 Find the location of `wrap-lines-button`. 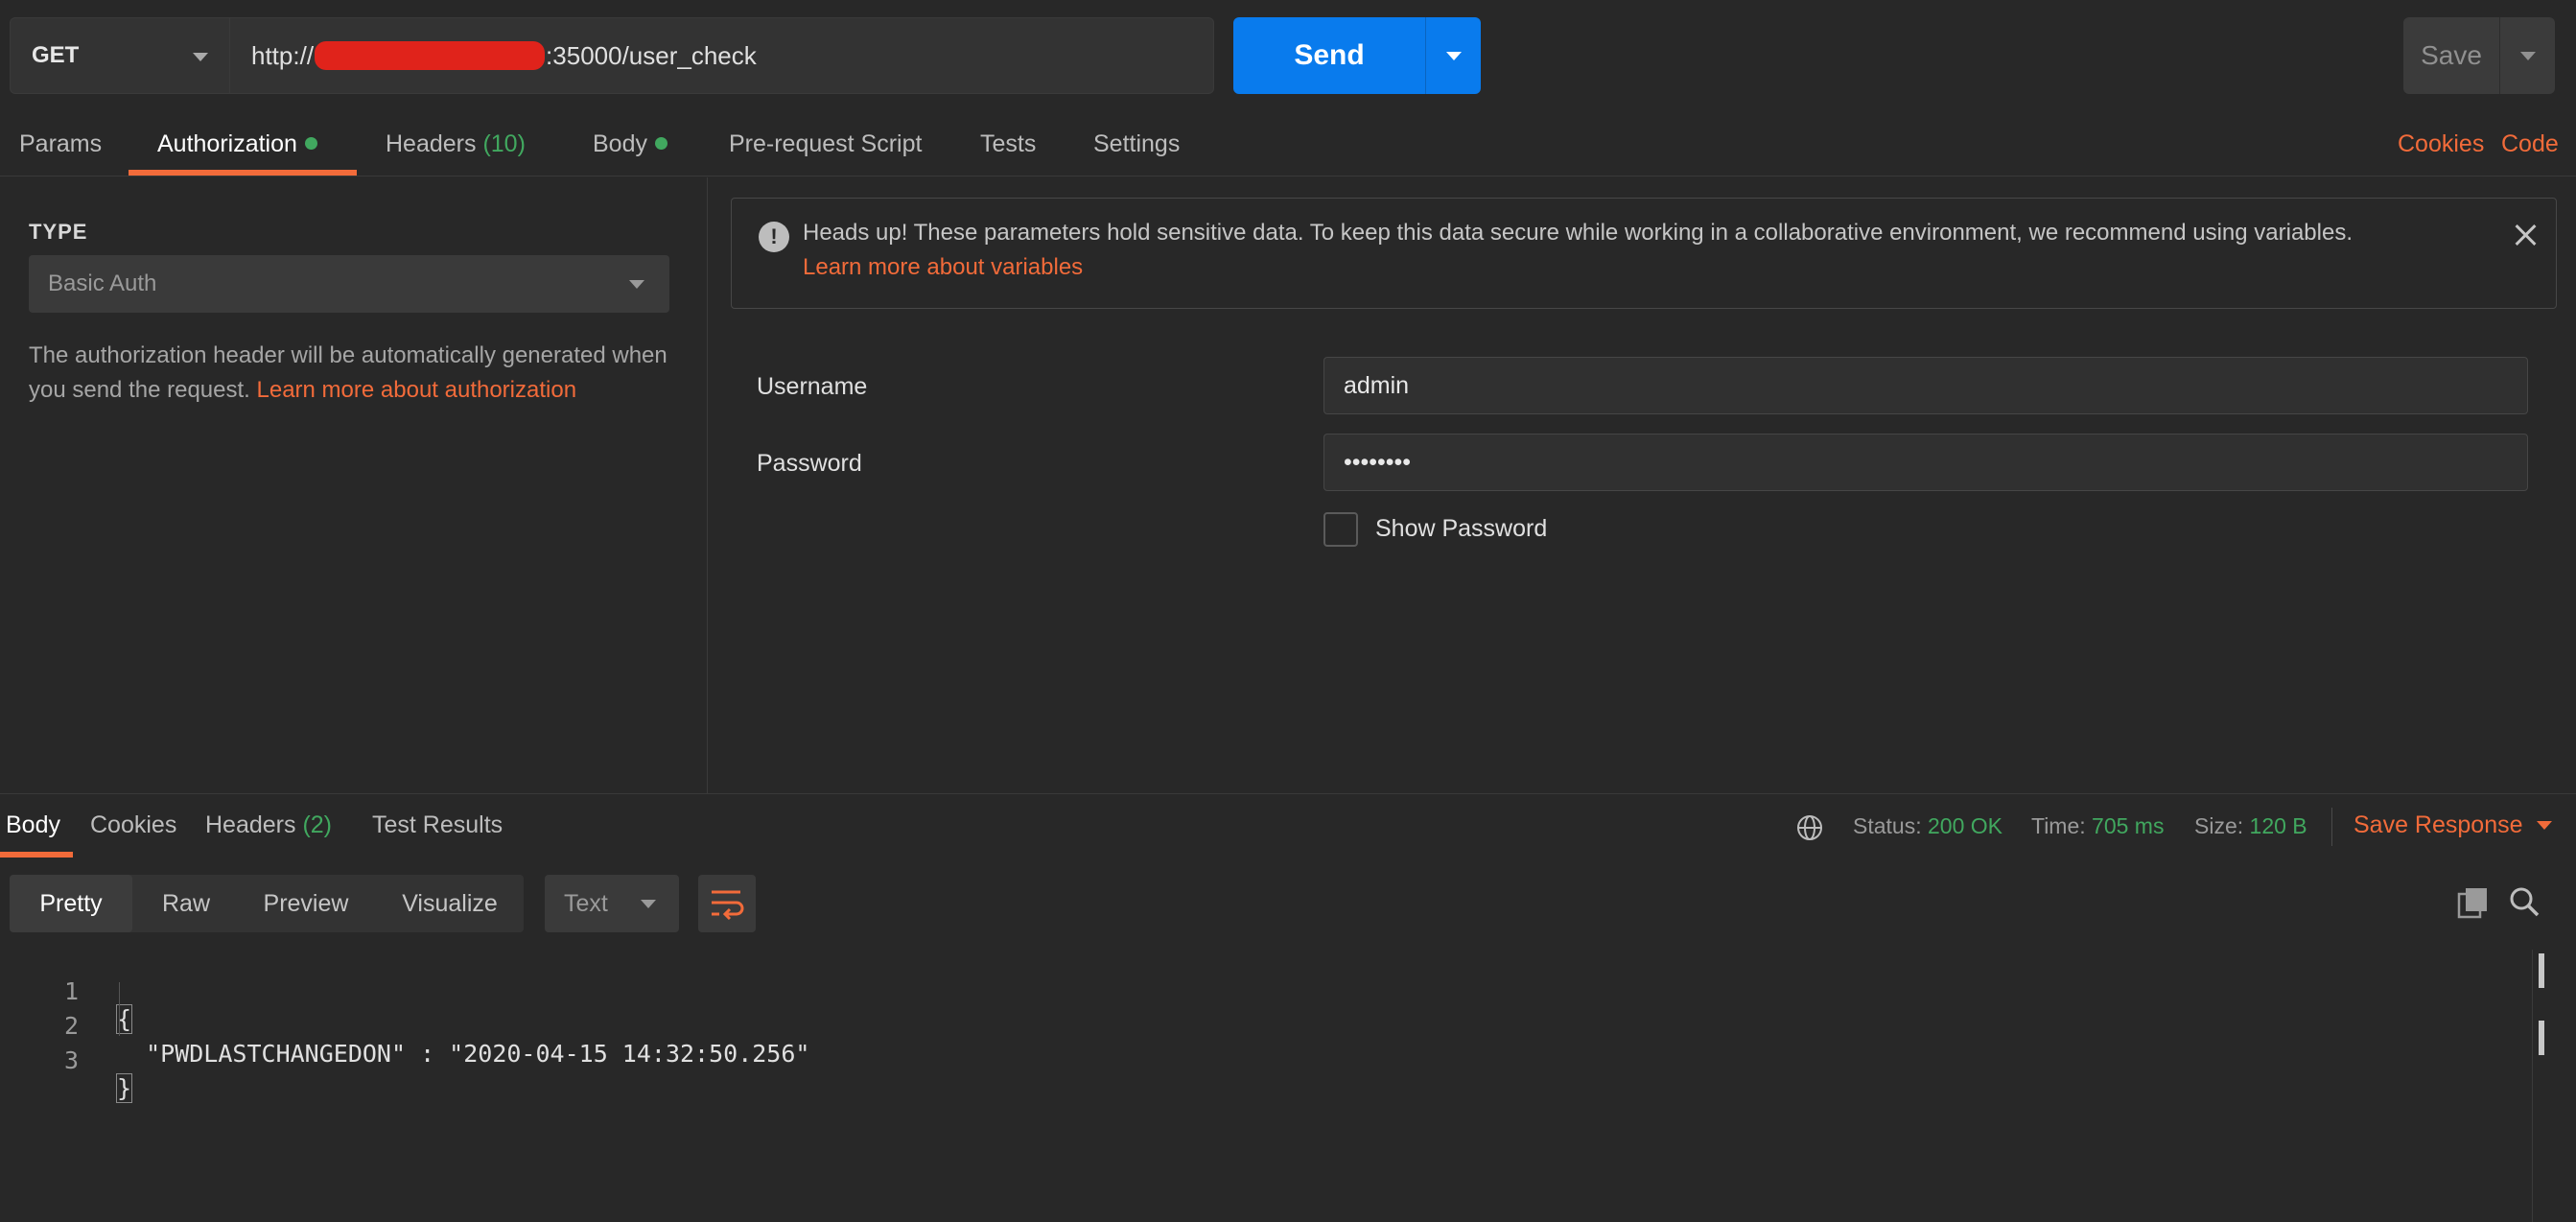

wrap-lines-button is located at coordinates (727, 903).